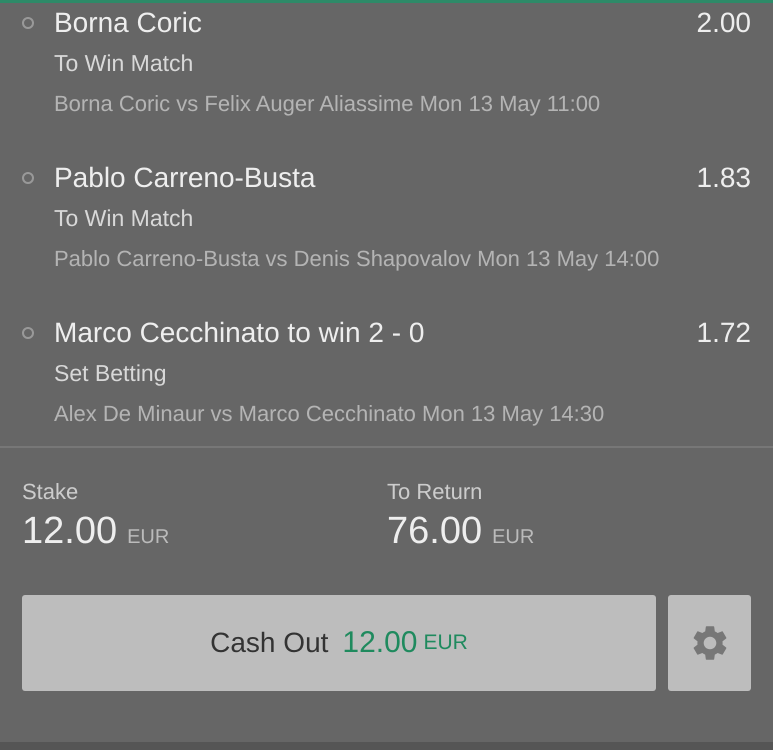 This screenshot has height=750, width=773. I want to click on market-name: Set Betting, so click(111, 373).